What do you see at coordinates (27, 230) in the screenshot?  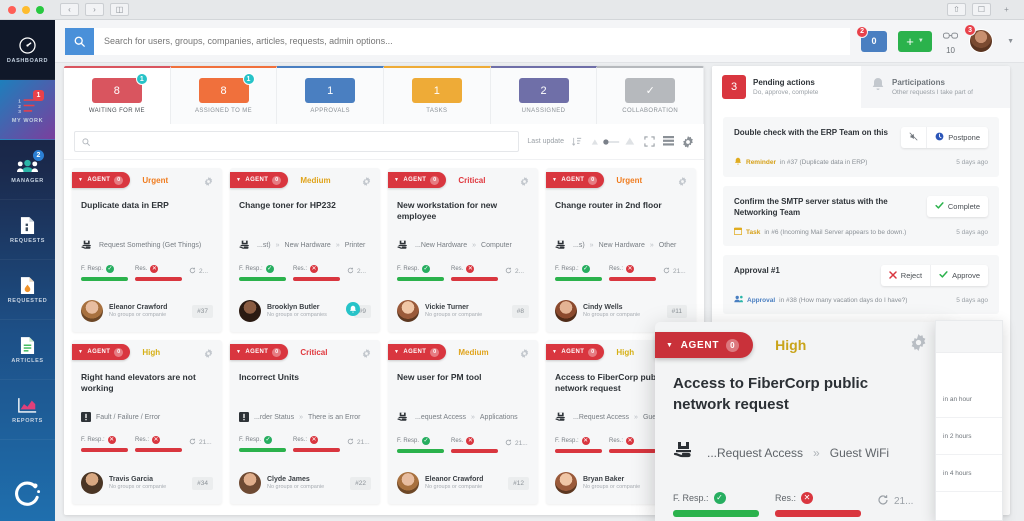 I see `sidebar-item-requests: REQUESTS` at bounding box center [27, 230].